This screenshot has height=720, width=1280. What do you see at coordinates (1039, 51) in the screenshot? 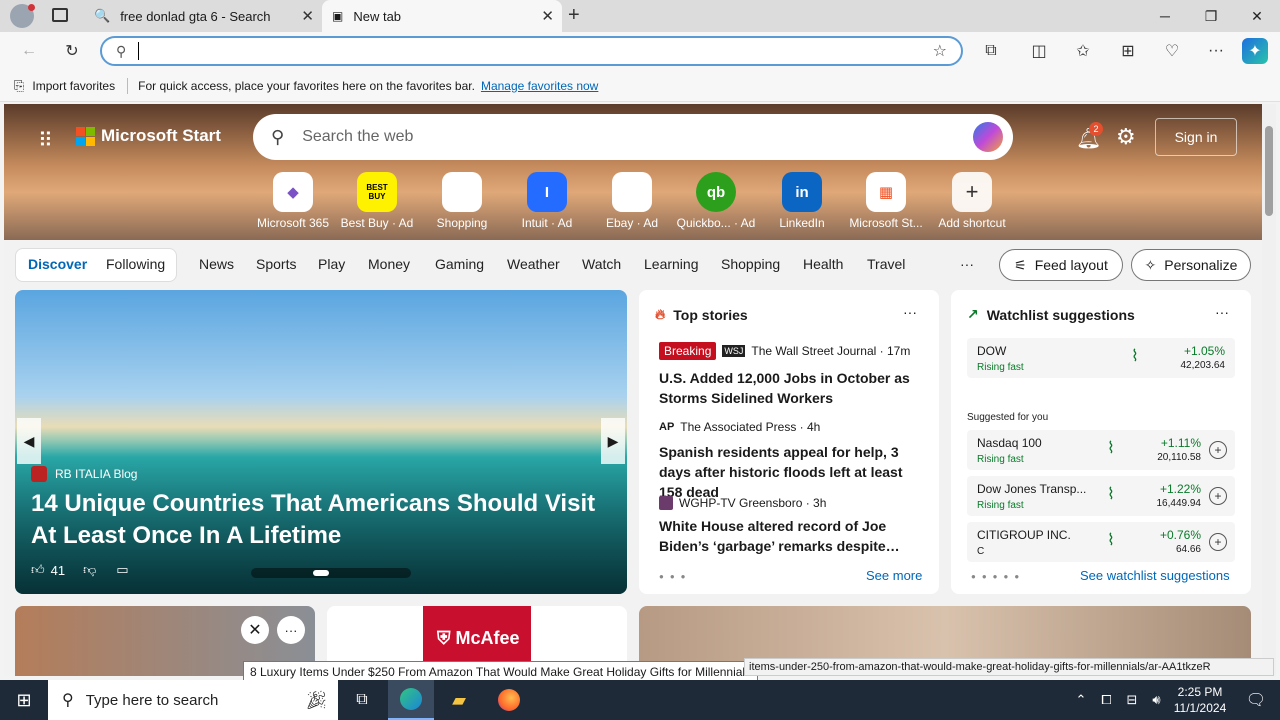
I see `split-screen-icon: ◫` at bounding box center [1039, 51].